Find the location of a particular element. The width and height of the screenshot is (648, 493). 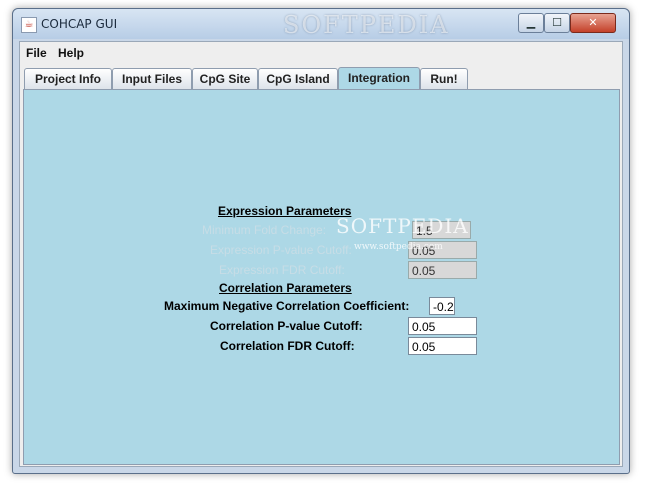

menu-file: File is located at coordinates (36, 53).